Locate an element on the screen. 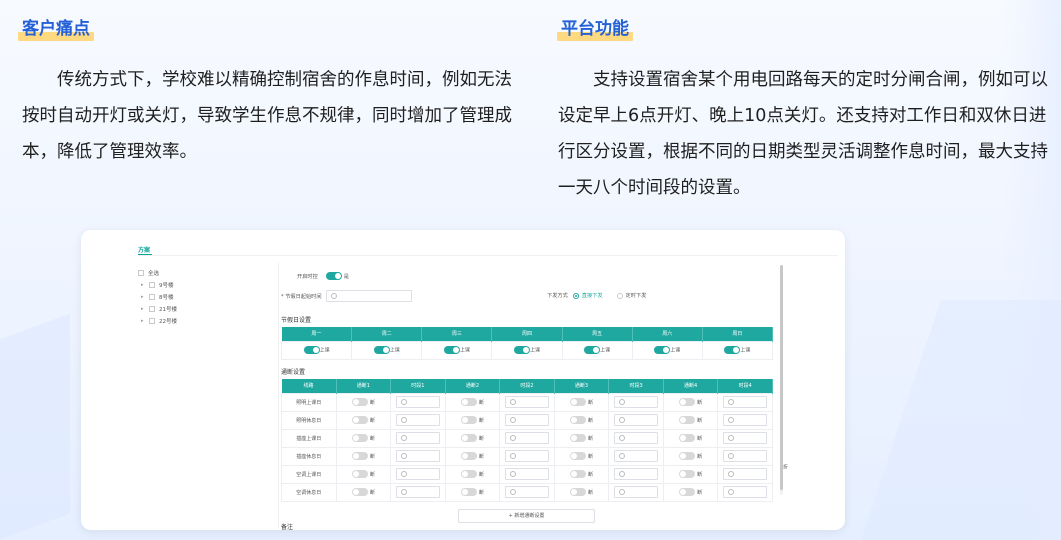 This screenshot has width=1061, height=540. tree-item-building: ▸ 21号楼 is located at coordinates (157, 309).